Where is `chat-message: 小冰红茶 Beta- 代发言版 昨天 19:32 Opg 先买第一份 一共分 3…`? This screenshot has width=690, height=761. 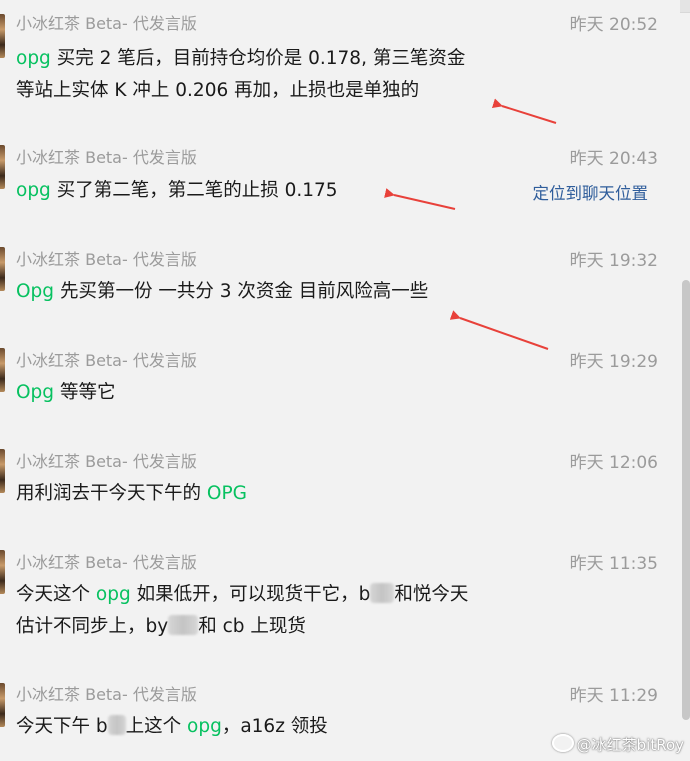 chat-message: 小冰红茶 Beta- 代发言版 昨天 19:32 Opg 先买第一份 一共分 3… is located at coordinates (340, 274).